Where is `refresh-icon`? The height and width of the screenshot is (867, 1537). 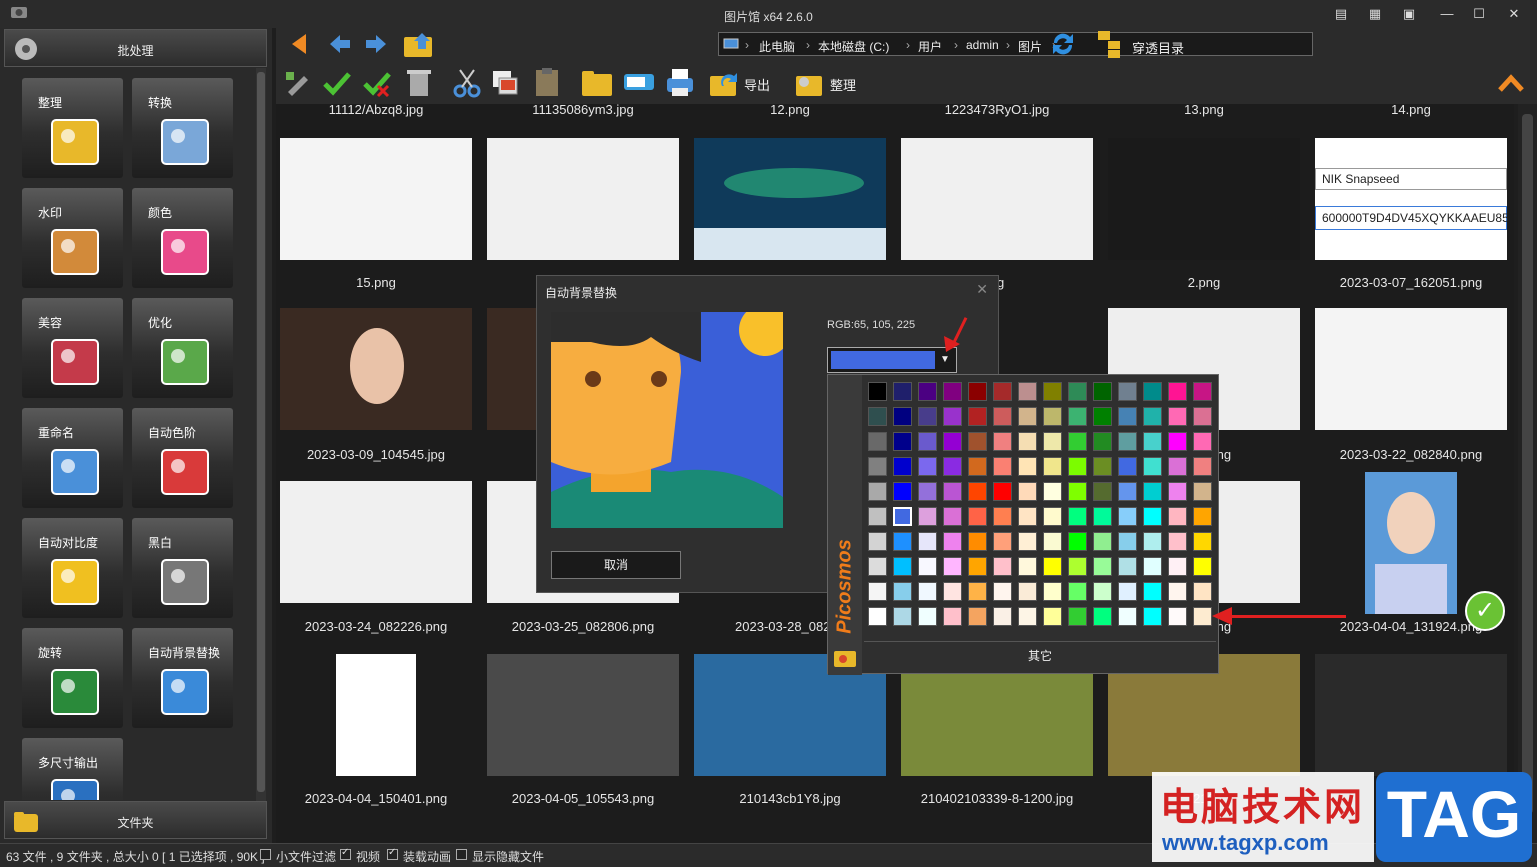 refresh-icon is located at coordinates (1063, 44).